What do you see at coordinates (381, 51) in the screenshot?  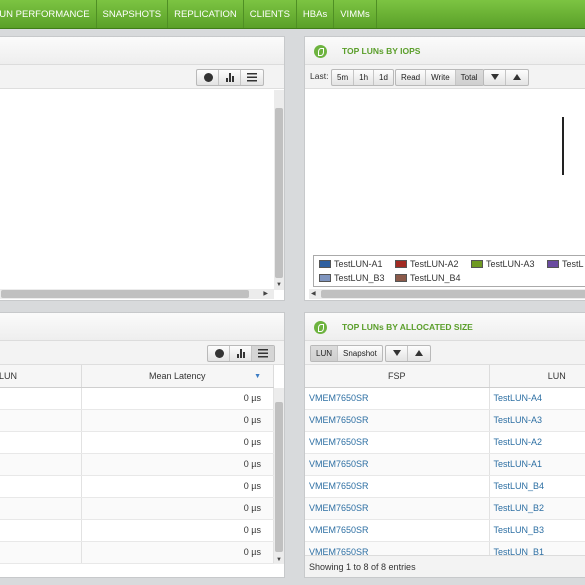 I see `panel-title: TOP LUNs BY IOPS` at bounding box center [381, 51].